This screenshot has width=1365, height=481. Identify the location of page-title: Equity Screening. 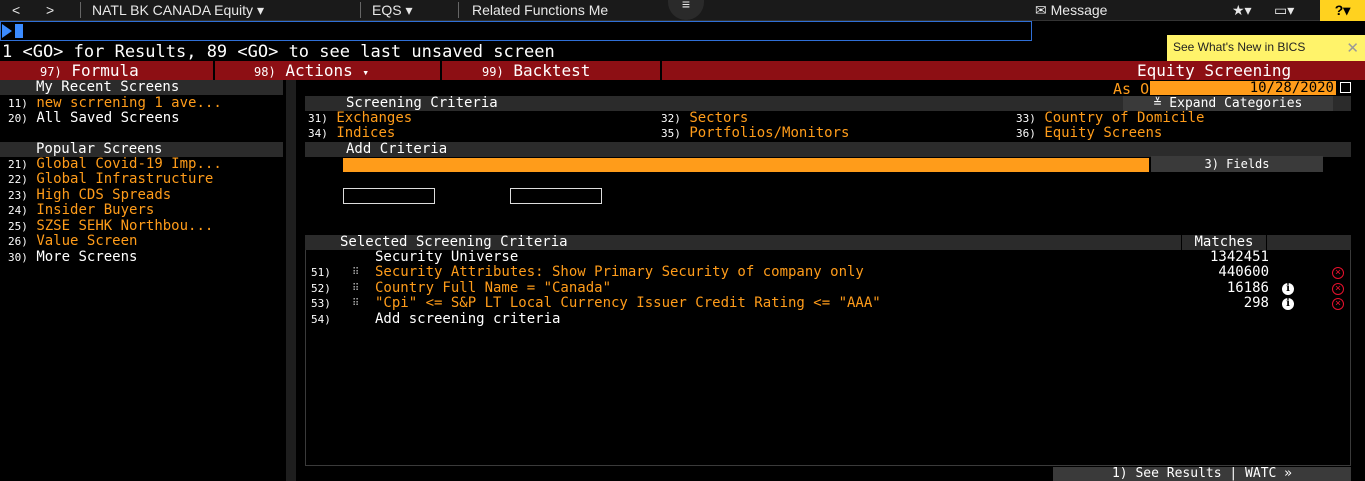
(1214, 70).